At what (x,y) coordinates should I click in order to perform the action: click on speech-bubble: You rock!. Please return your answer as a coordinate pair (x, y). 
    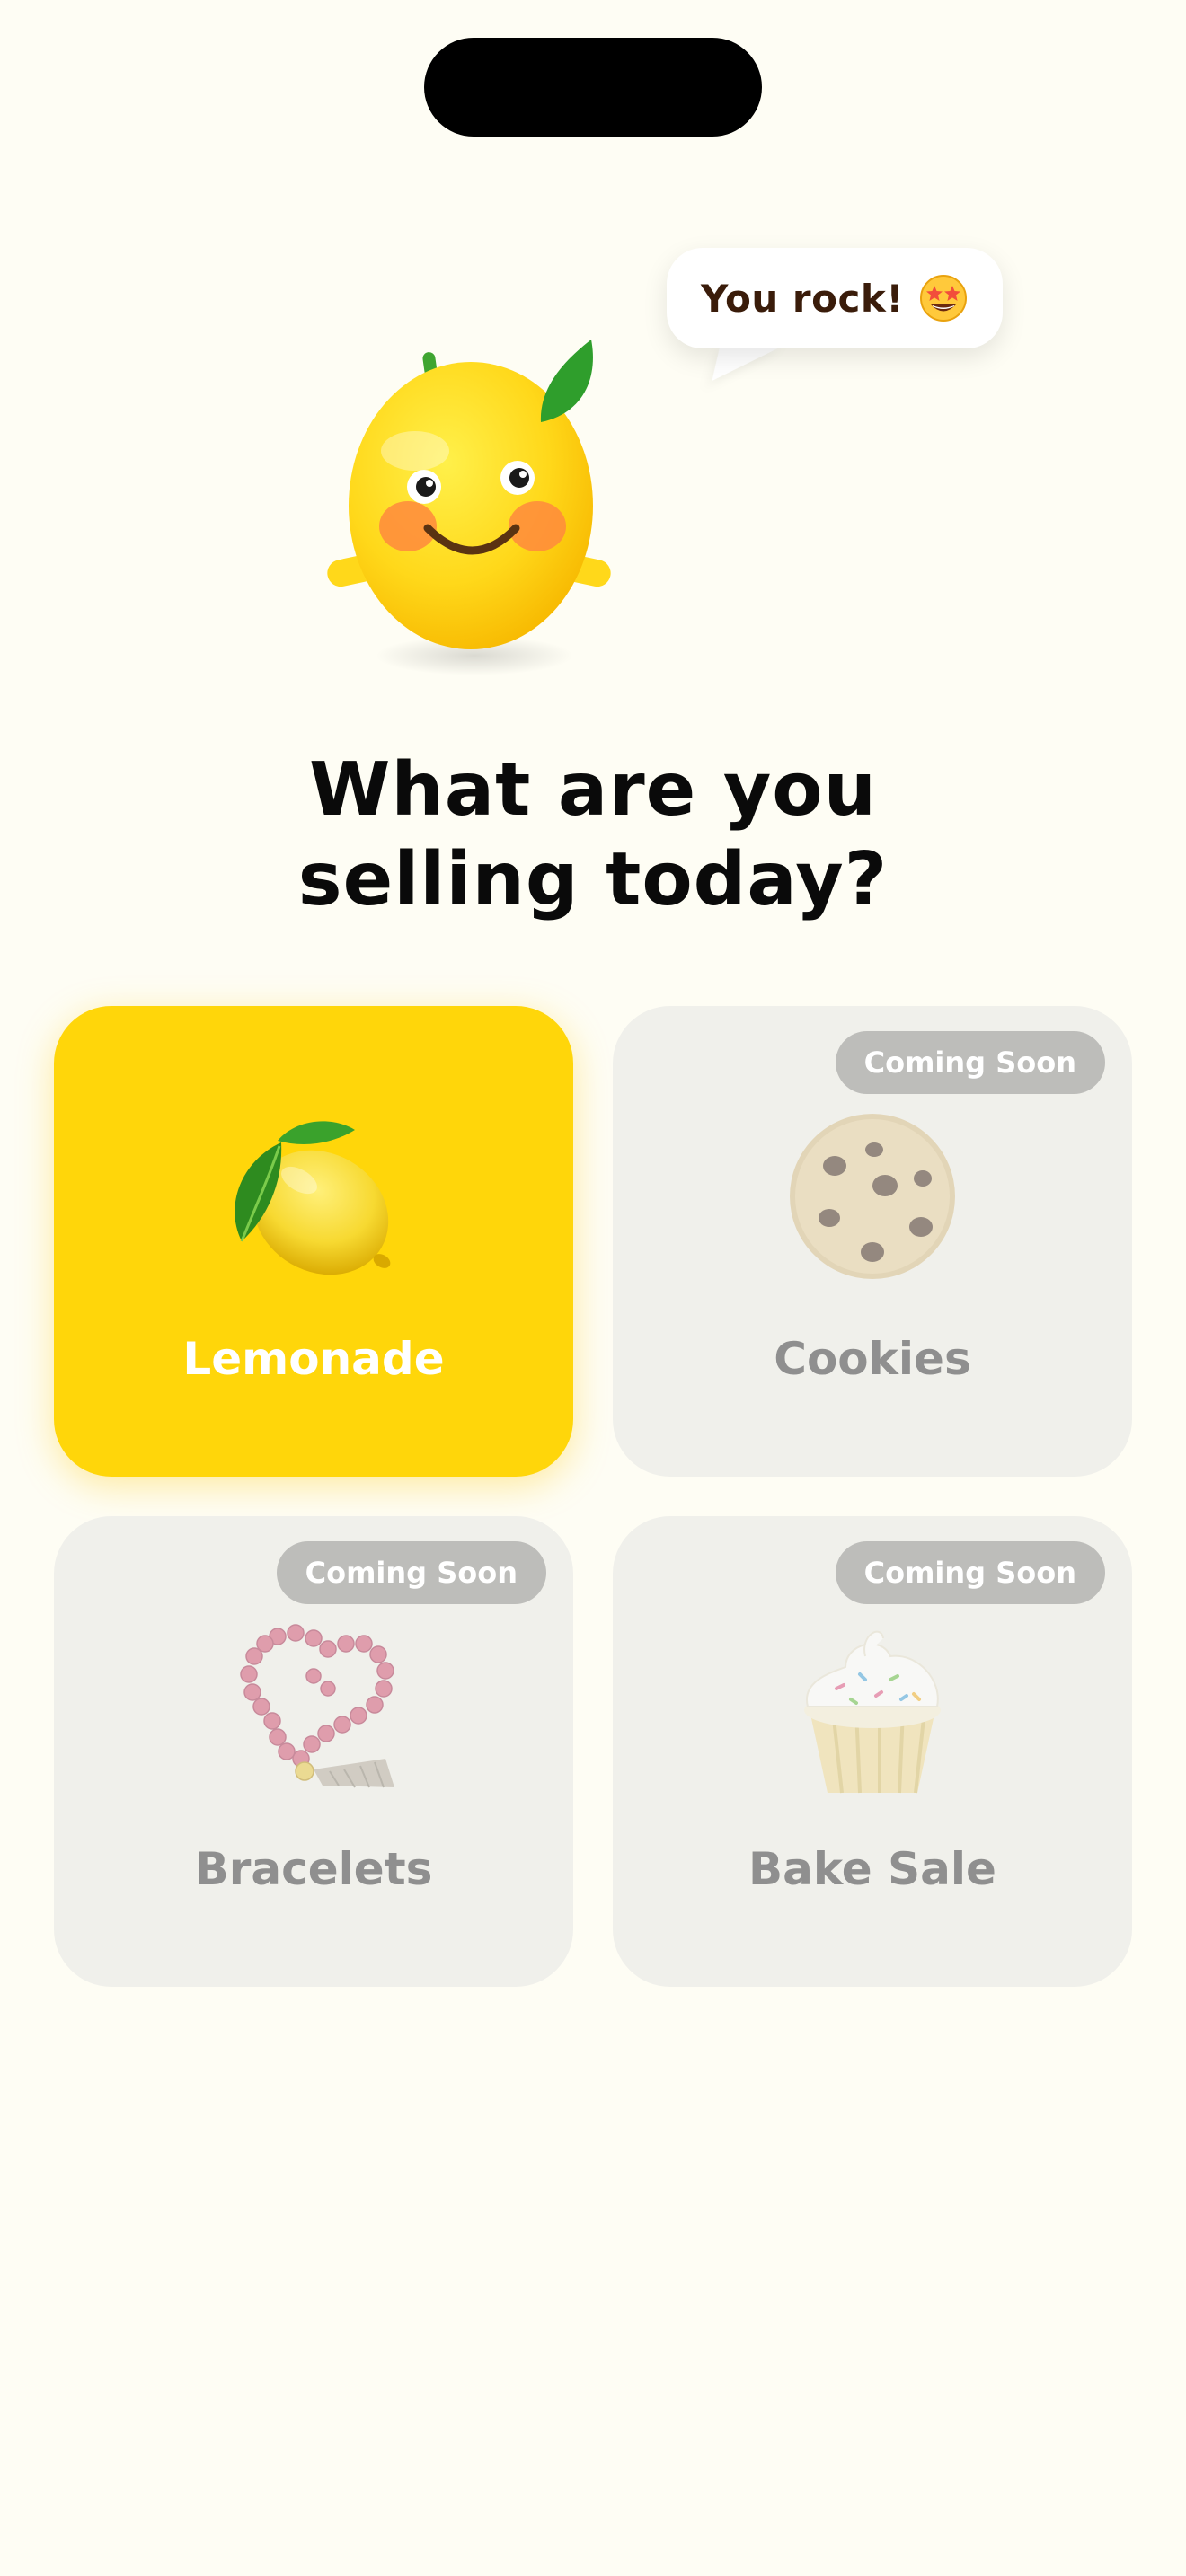
    Looking at the image, I should click on (835, 298).